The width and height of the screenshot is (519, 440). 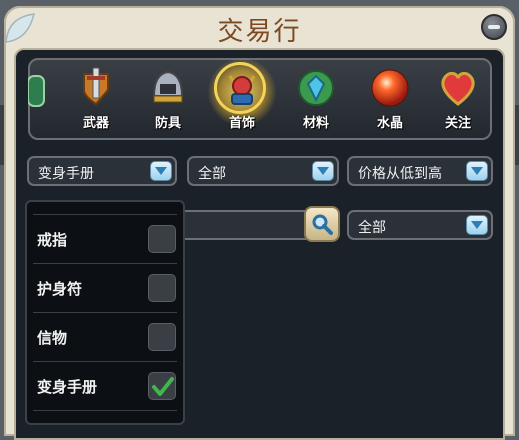 I want to click on search-icon, so click(x=322, y=224).